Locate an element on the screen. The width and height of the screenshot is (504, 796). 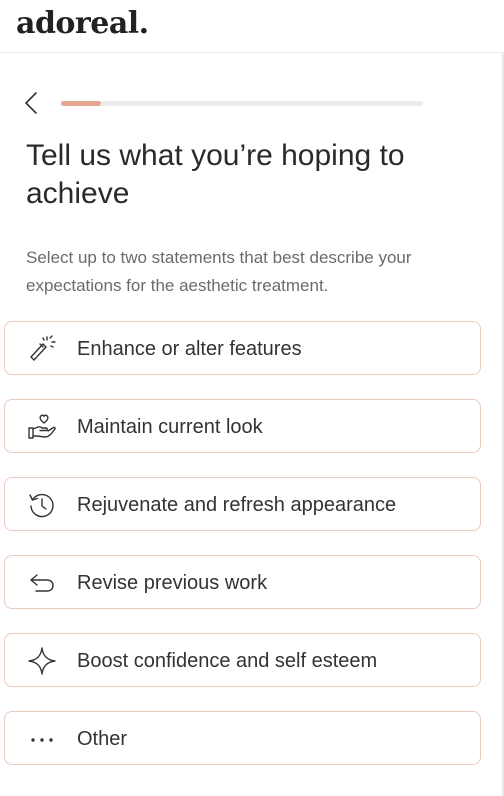
progress-bar is located at coordinates (242, 103).